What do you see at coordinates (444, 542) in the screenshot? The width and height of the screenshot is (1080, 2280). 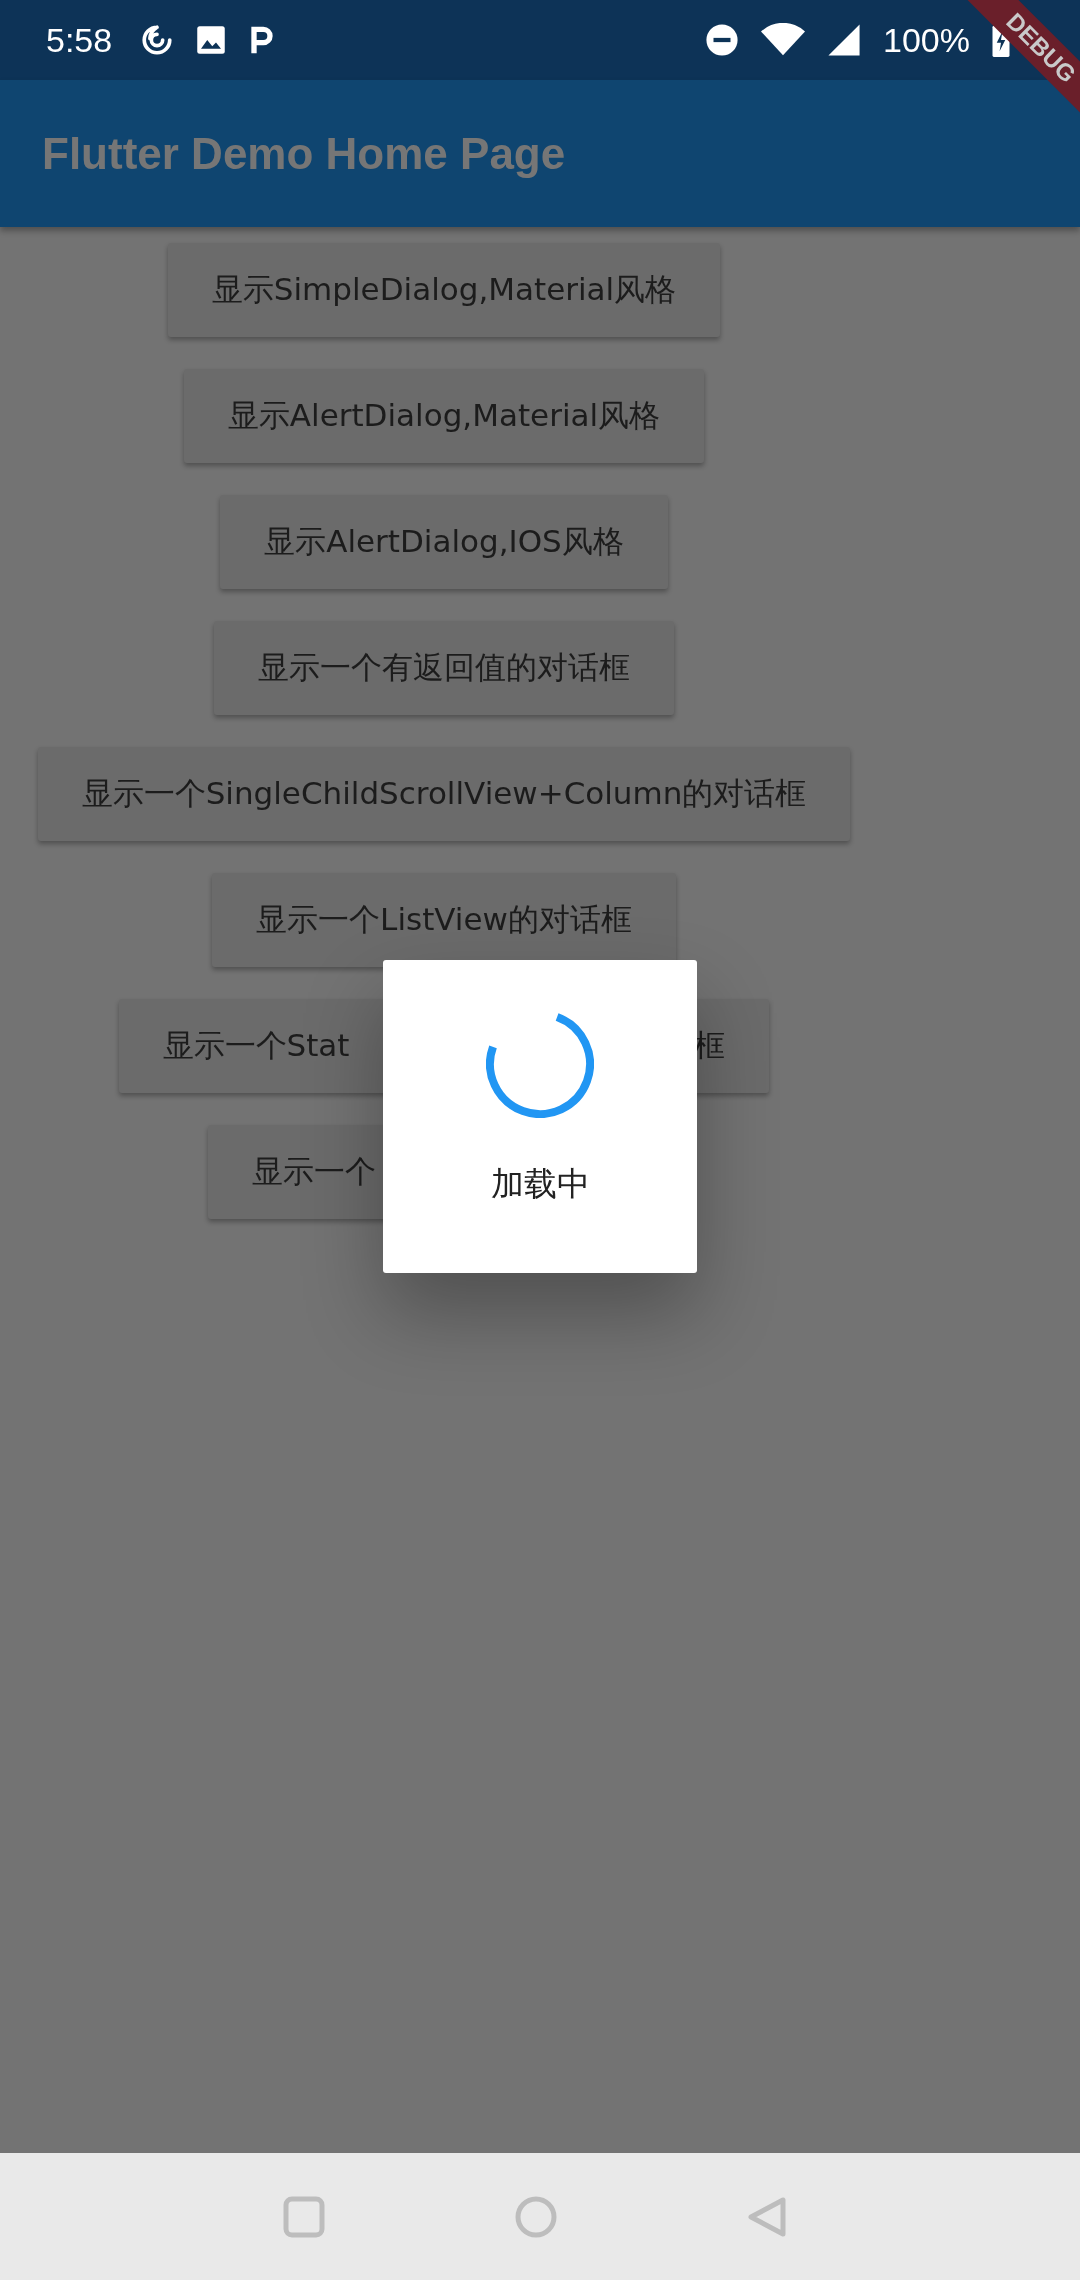 I see `dialog-button: 显示AlertDialog,IOS风格` at bounding box center [444, 542].